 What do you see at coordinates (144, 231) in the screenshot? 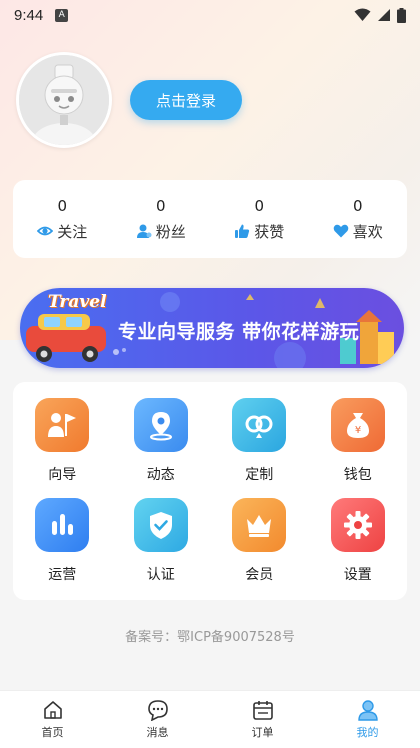
I see `fans-user-icon` at bounding box center [144, 231].